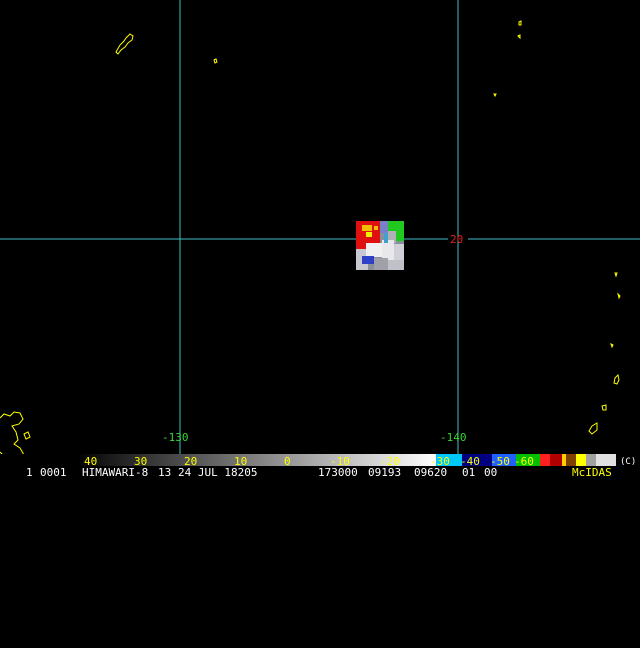  What do you see at coordinates (53, 472) in the screenshot?
I see `sequence-number: 0001` at bounding box center [53, 472].